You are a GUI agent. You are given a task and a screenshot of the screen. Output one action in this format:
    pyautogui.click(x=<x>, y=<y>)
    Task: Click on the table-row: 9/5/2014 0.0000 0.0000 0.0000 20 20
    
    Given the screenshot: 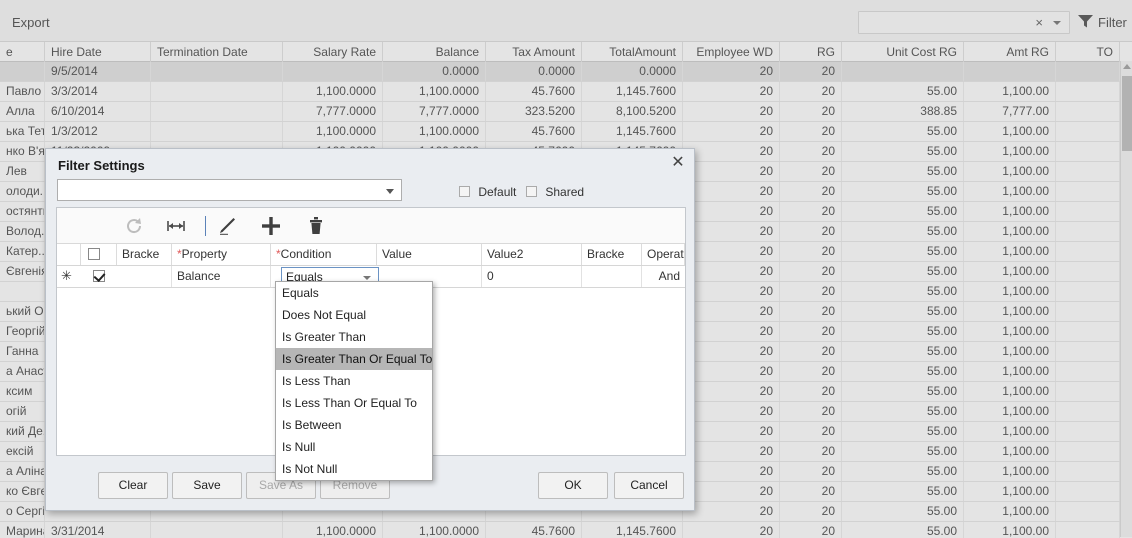 What is the action you would take?
    pyautogui.click(x=560, y=72)
    